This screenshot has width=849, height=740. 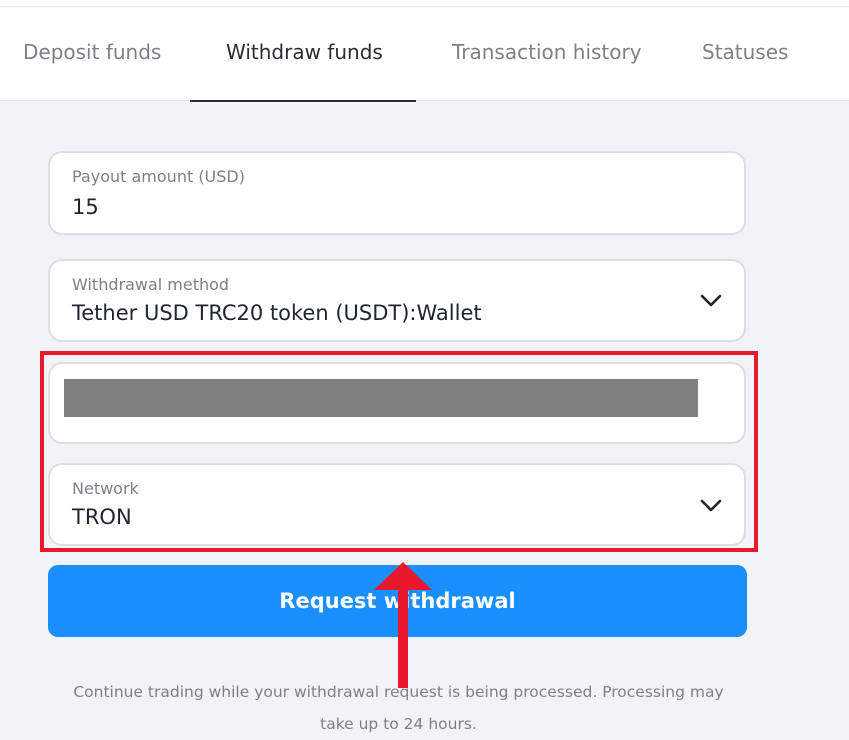 I want to click on redacted-wallet-address, so click(x=381, y=398).